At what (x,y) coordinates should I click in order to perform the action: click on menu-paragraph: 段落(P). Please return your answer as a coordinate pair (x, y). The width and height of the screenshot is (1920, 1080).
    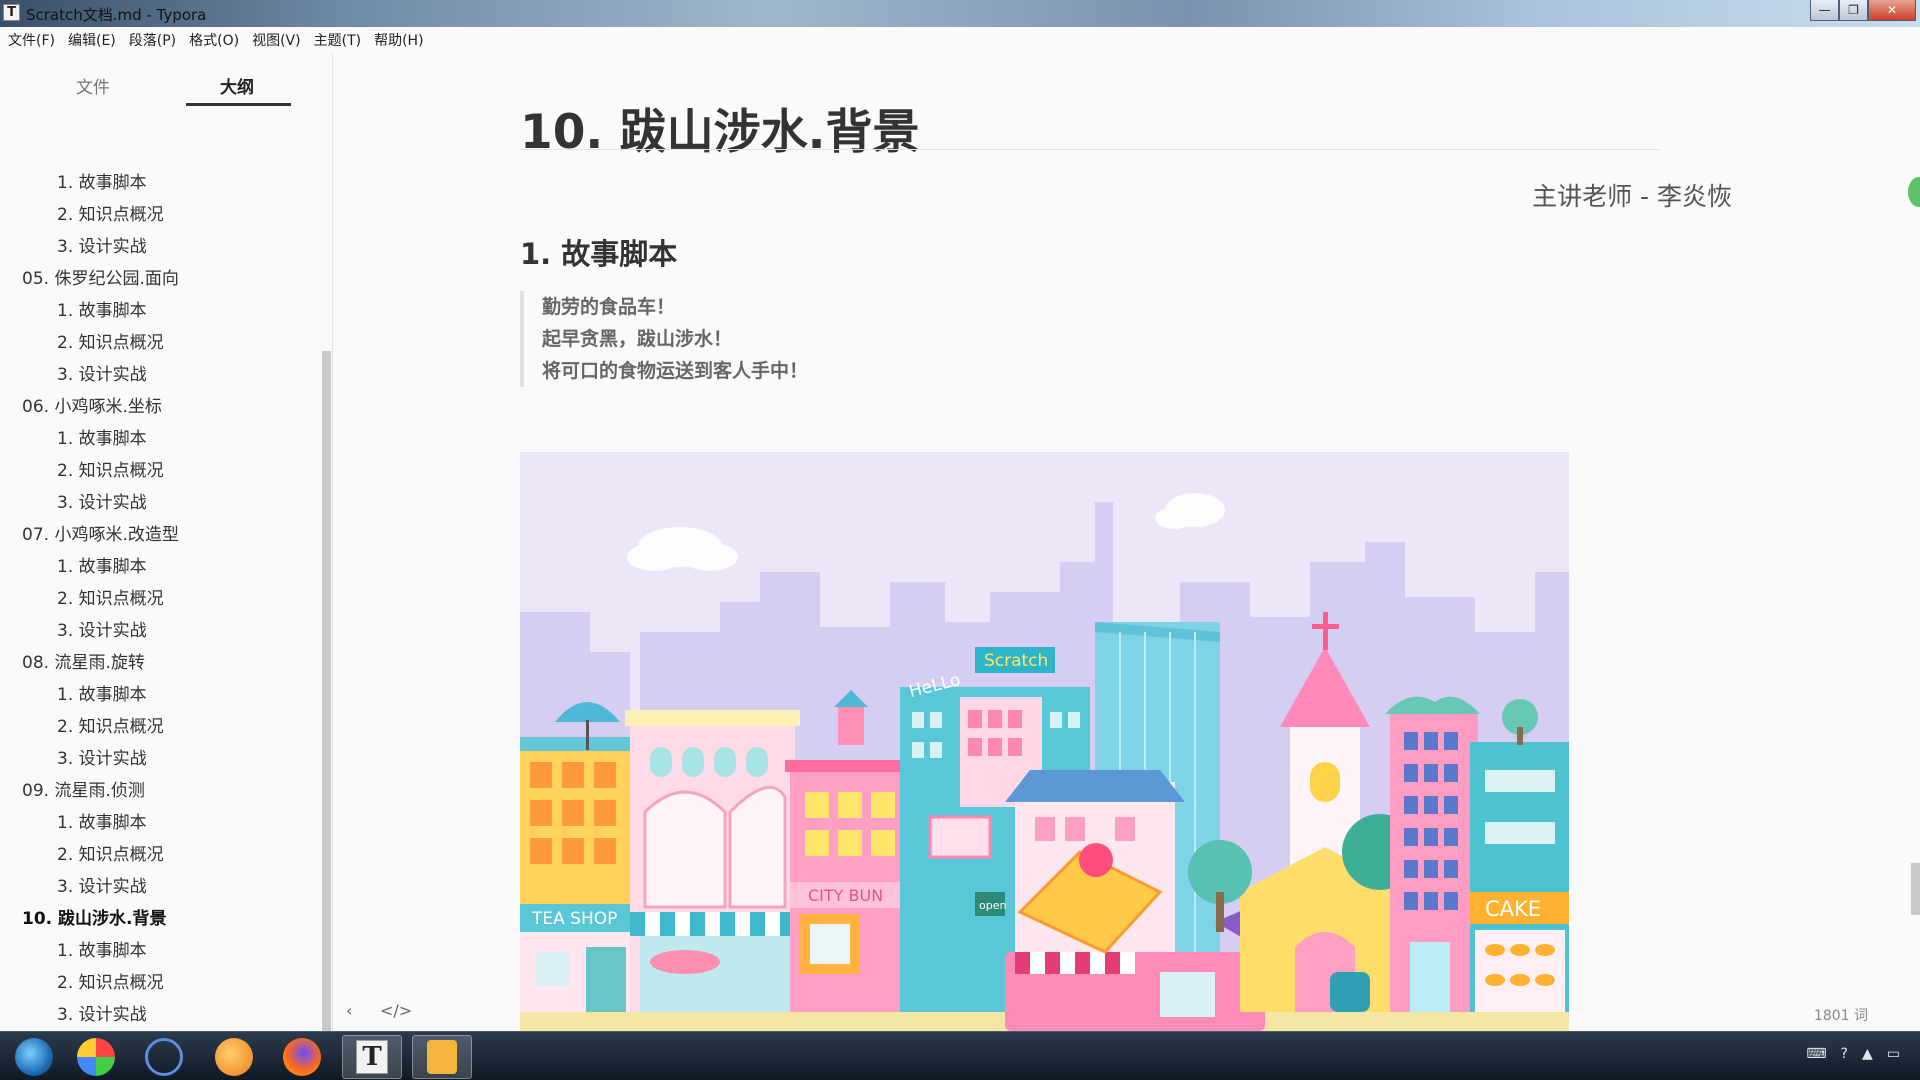
    Looking at the image, I should click on (152, 40).